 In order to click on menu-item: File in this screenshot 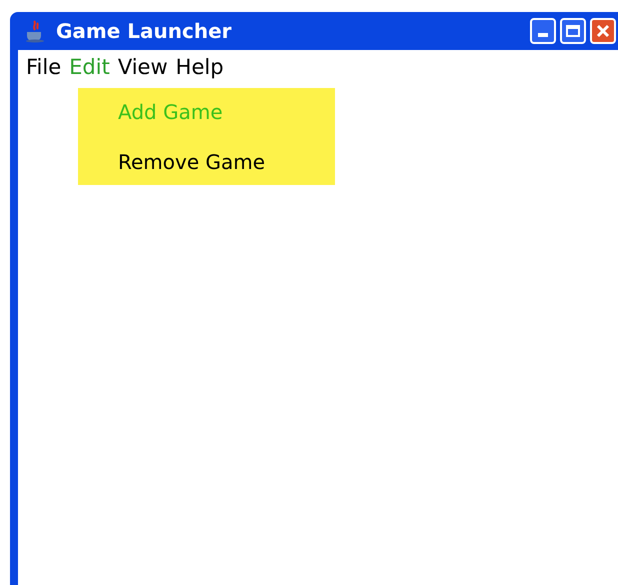, I will do `click(44, 68)`.